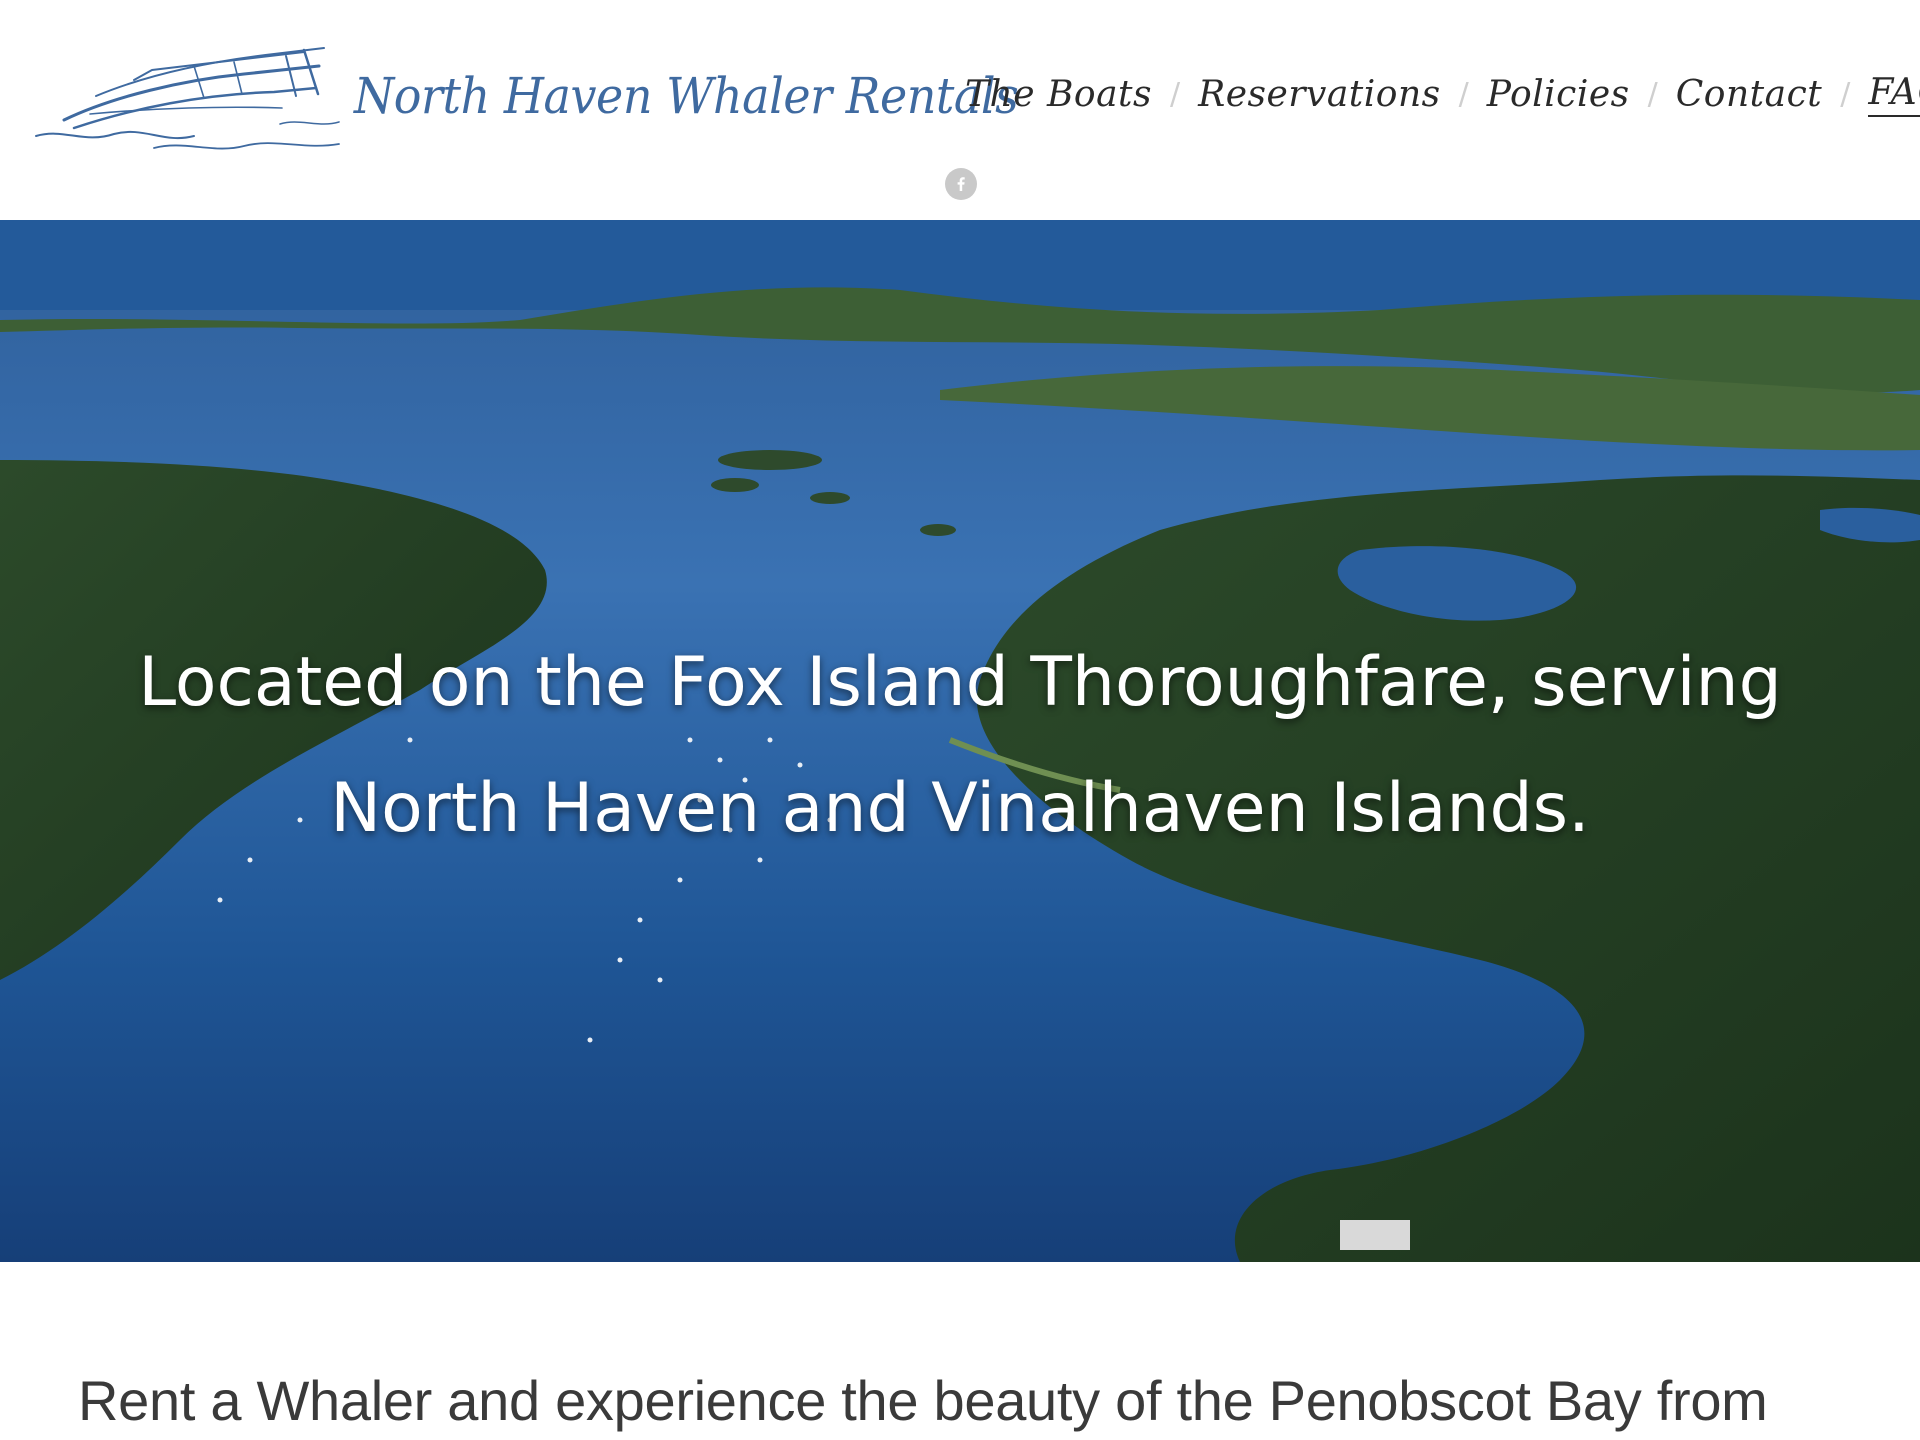 The width and height of the screenshot is (1920, 1440). Describe the element at coordinates (1894, 94) in the screenshot. I see `nav-link-faq: FAQ` at that location.